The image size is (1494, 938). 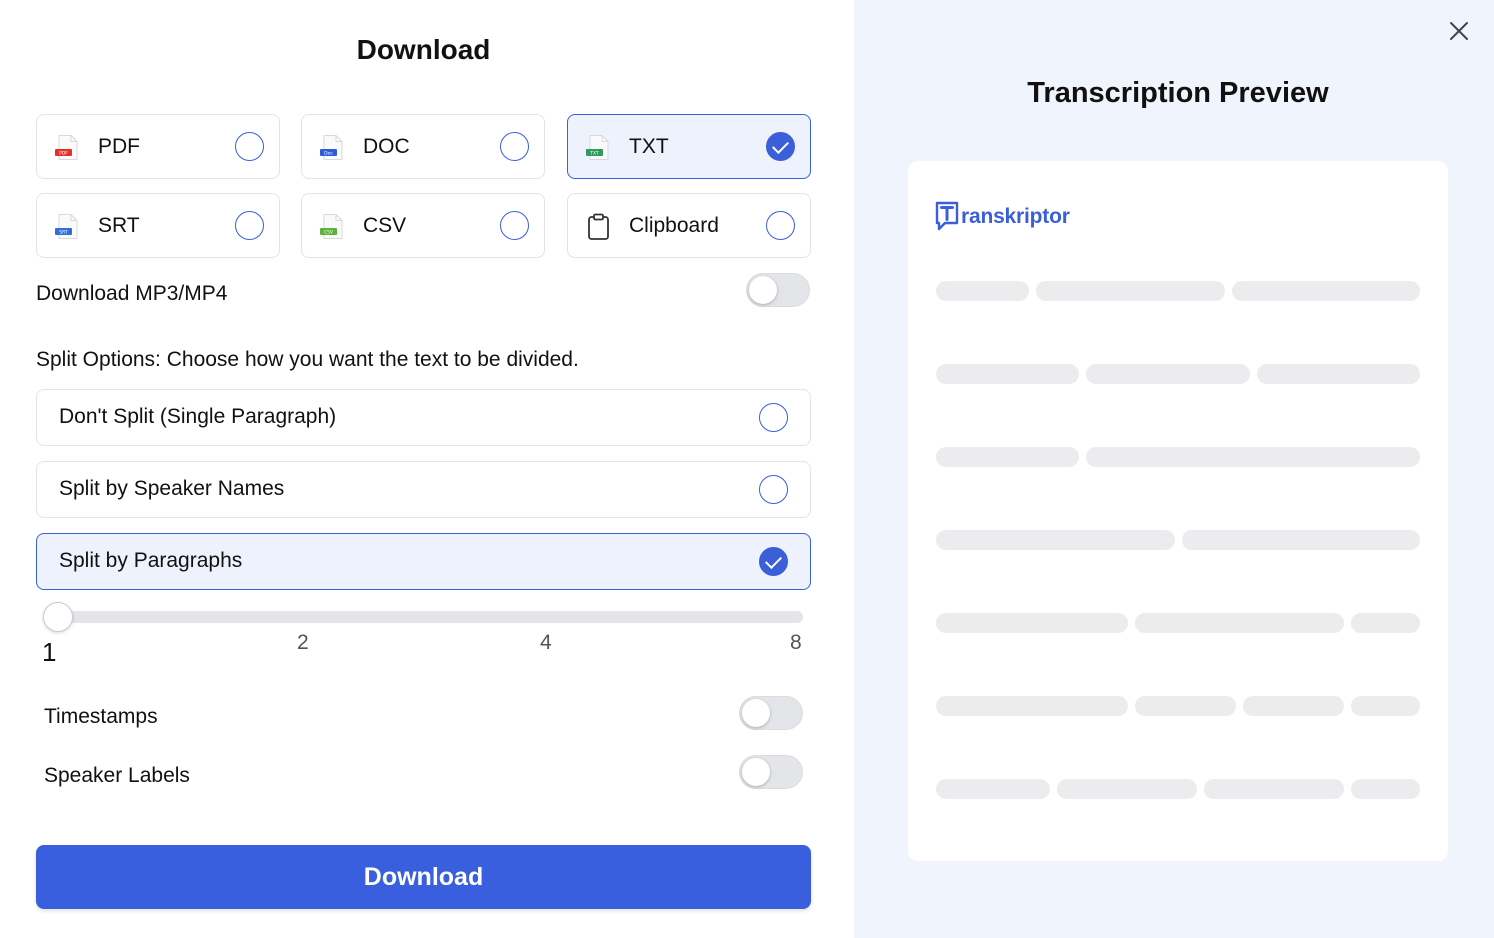 What do you see at coordinates (66, 147) in the screenshot?
I see `pdf-file-icon: PDF` at bounding box center [66, 147].